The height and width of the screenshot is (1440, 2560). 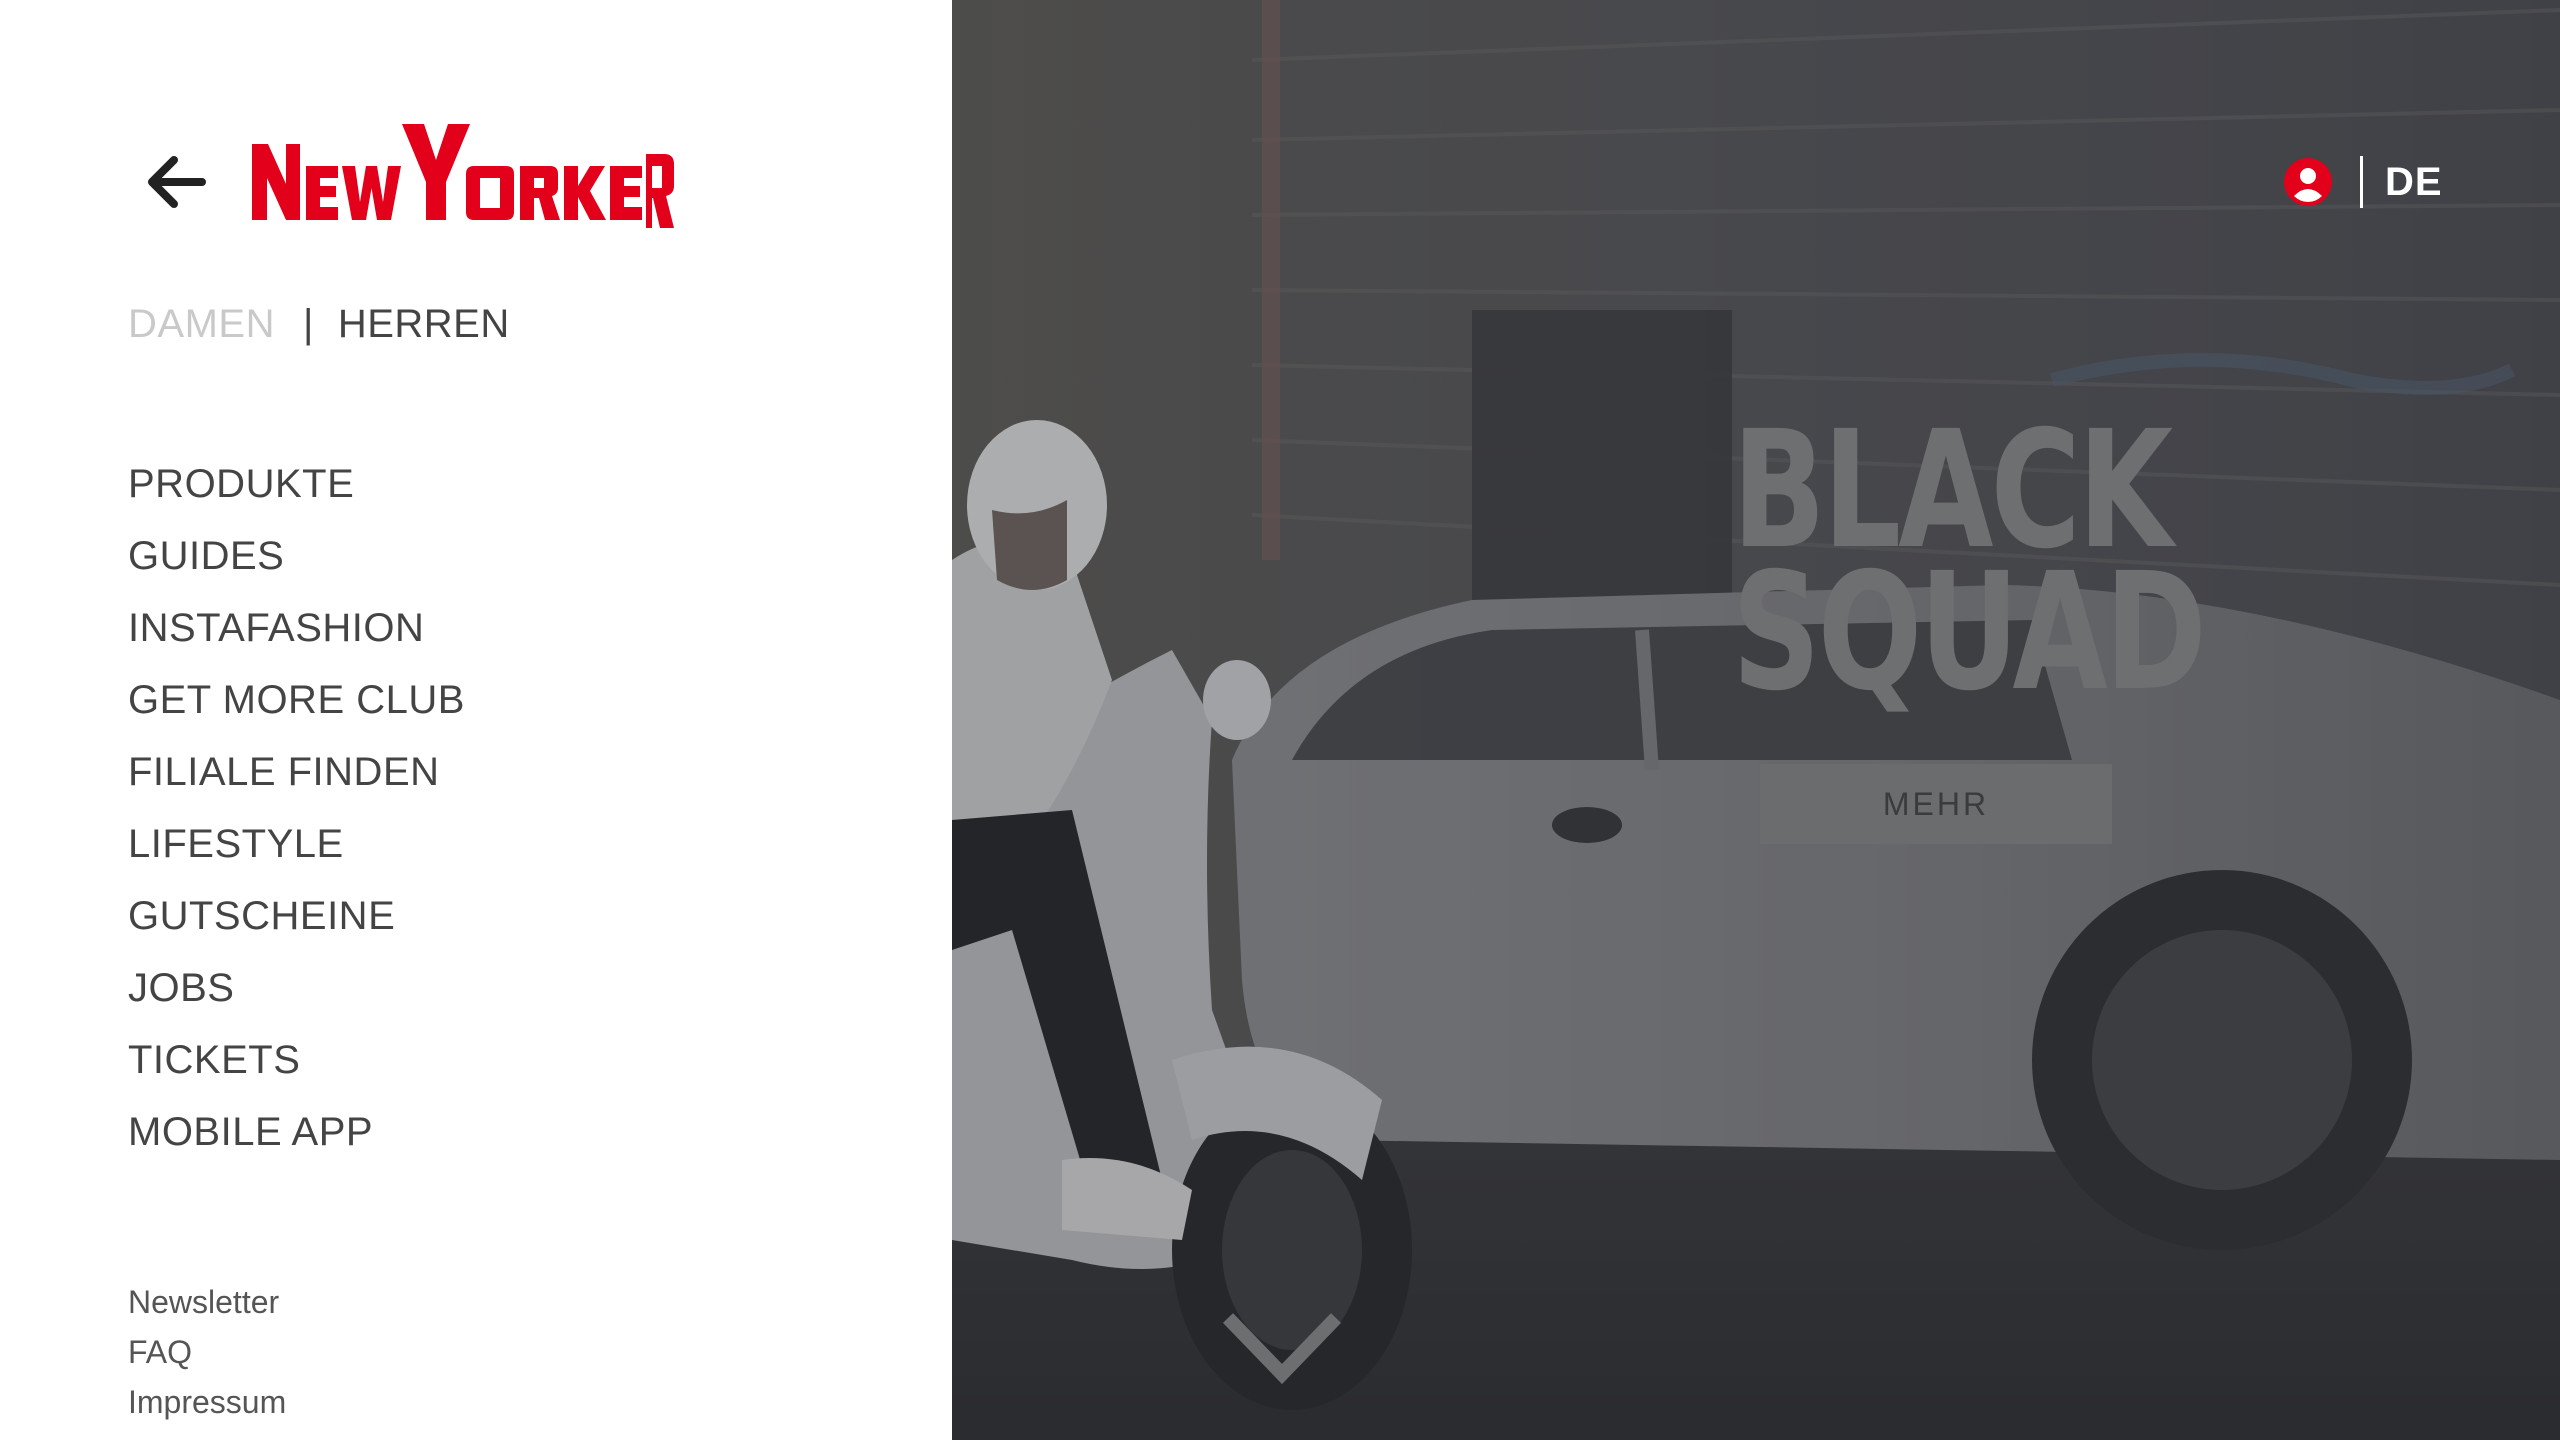 What do you see at coordinates (201, 324) in the screenshot?
I see `gender-tab-damen: DAMEN` at bounding box center [201, 324].